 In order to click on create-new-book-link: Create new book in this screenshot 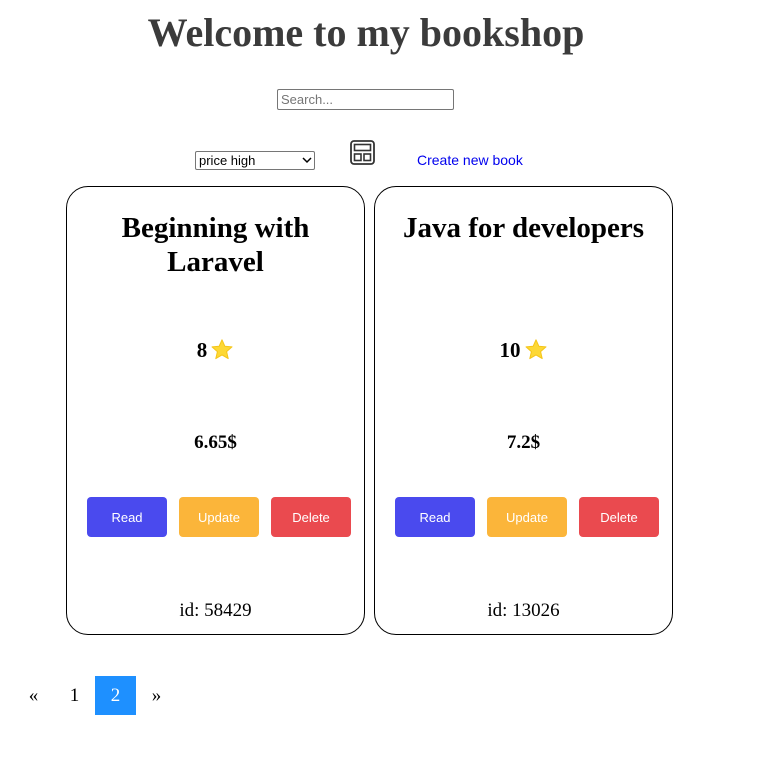, I will do `click(470, 160)`.